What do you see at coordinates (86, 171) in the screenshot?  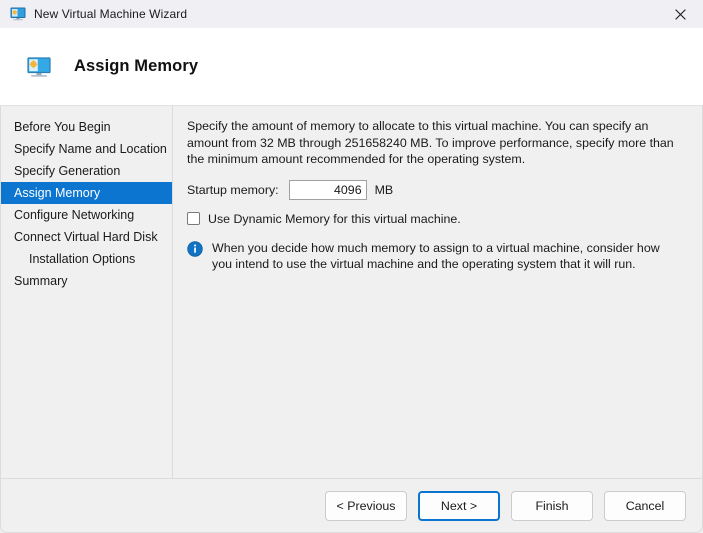 I see `sidebar-item-specify-generation: Specify Generation` at bounding box center [86, 171].